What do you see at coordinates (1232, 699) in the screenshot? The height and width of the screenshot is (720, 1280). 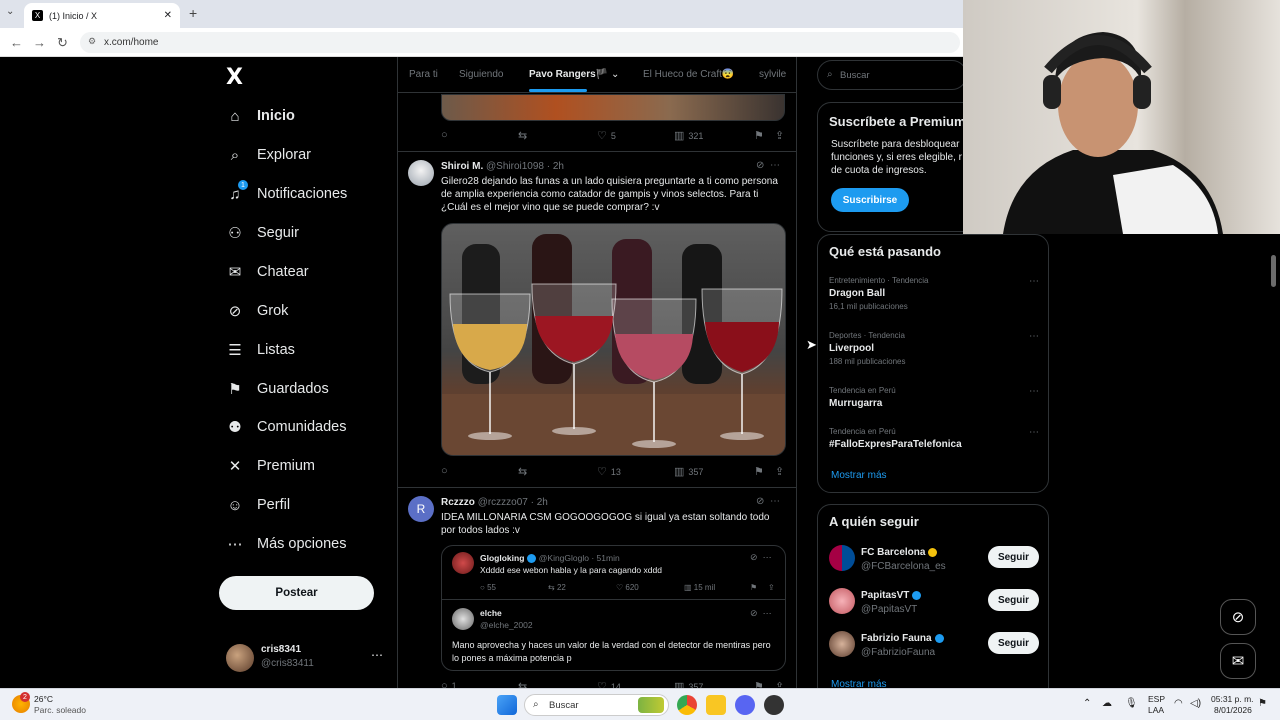 I see `clock-time: 05:31 p. m.` at bounding box center [1232, 699].